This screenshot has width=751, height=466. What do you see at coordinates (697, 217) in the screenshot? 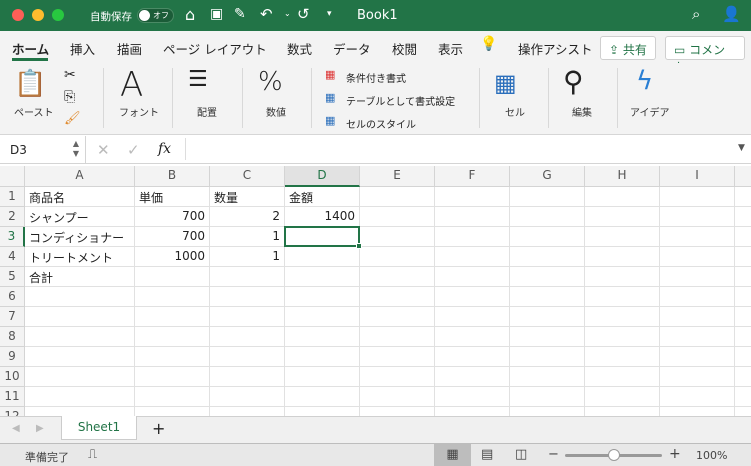
I see `cell-I2` at bounding box center [697, 217].